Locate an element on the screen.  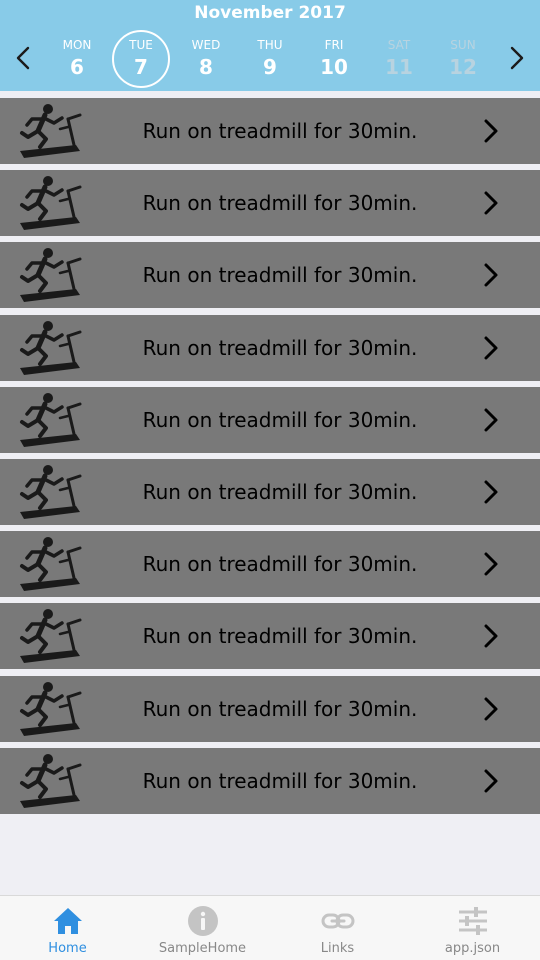
day-number: 8 is located at coordinates (206, 67).